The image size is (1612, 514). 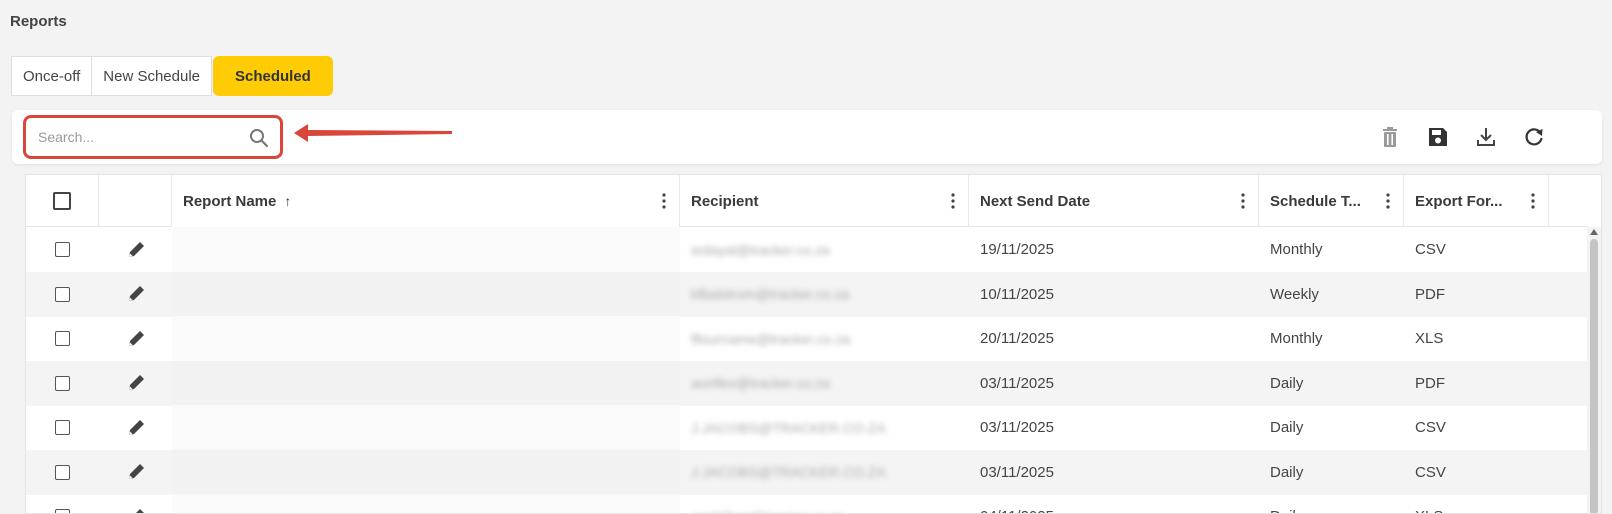 I want to click on scroll-thumb, so click(x=1594, y=376).